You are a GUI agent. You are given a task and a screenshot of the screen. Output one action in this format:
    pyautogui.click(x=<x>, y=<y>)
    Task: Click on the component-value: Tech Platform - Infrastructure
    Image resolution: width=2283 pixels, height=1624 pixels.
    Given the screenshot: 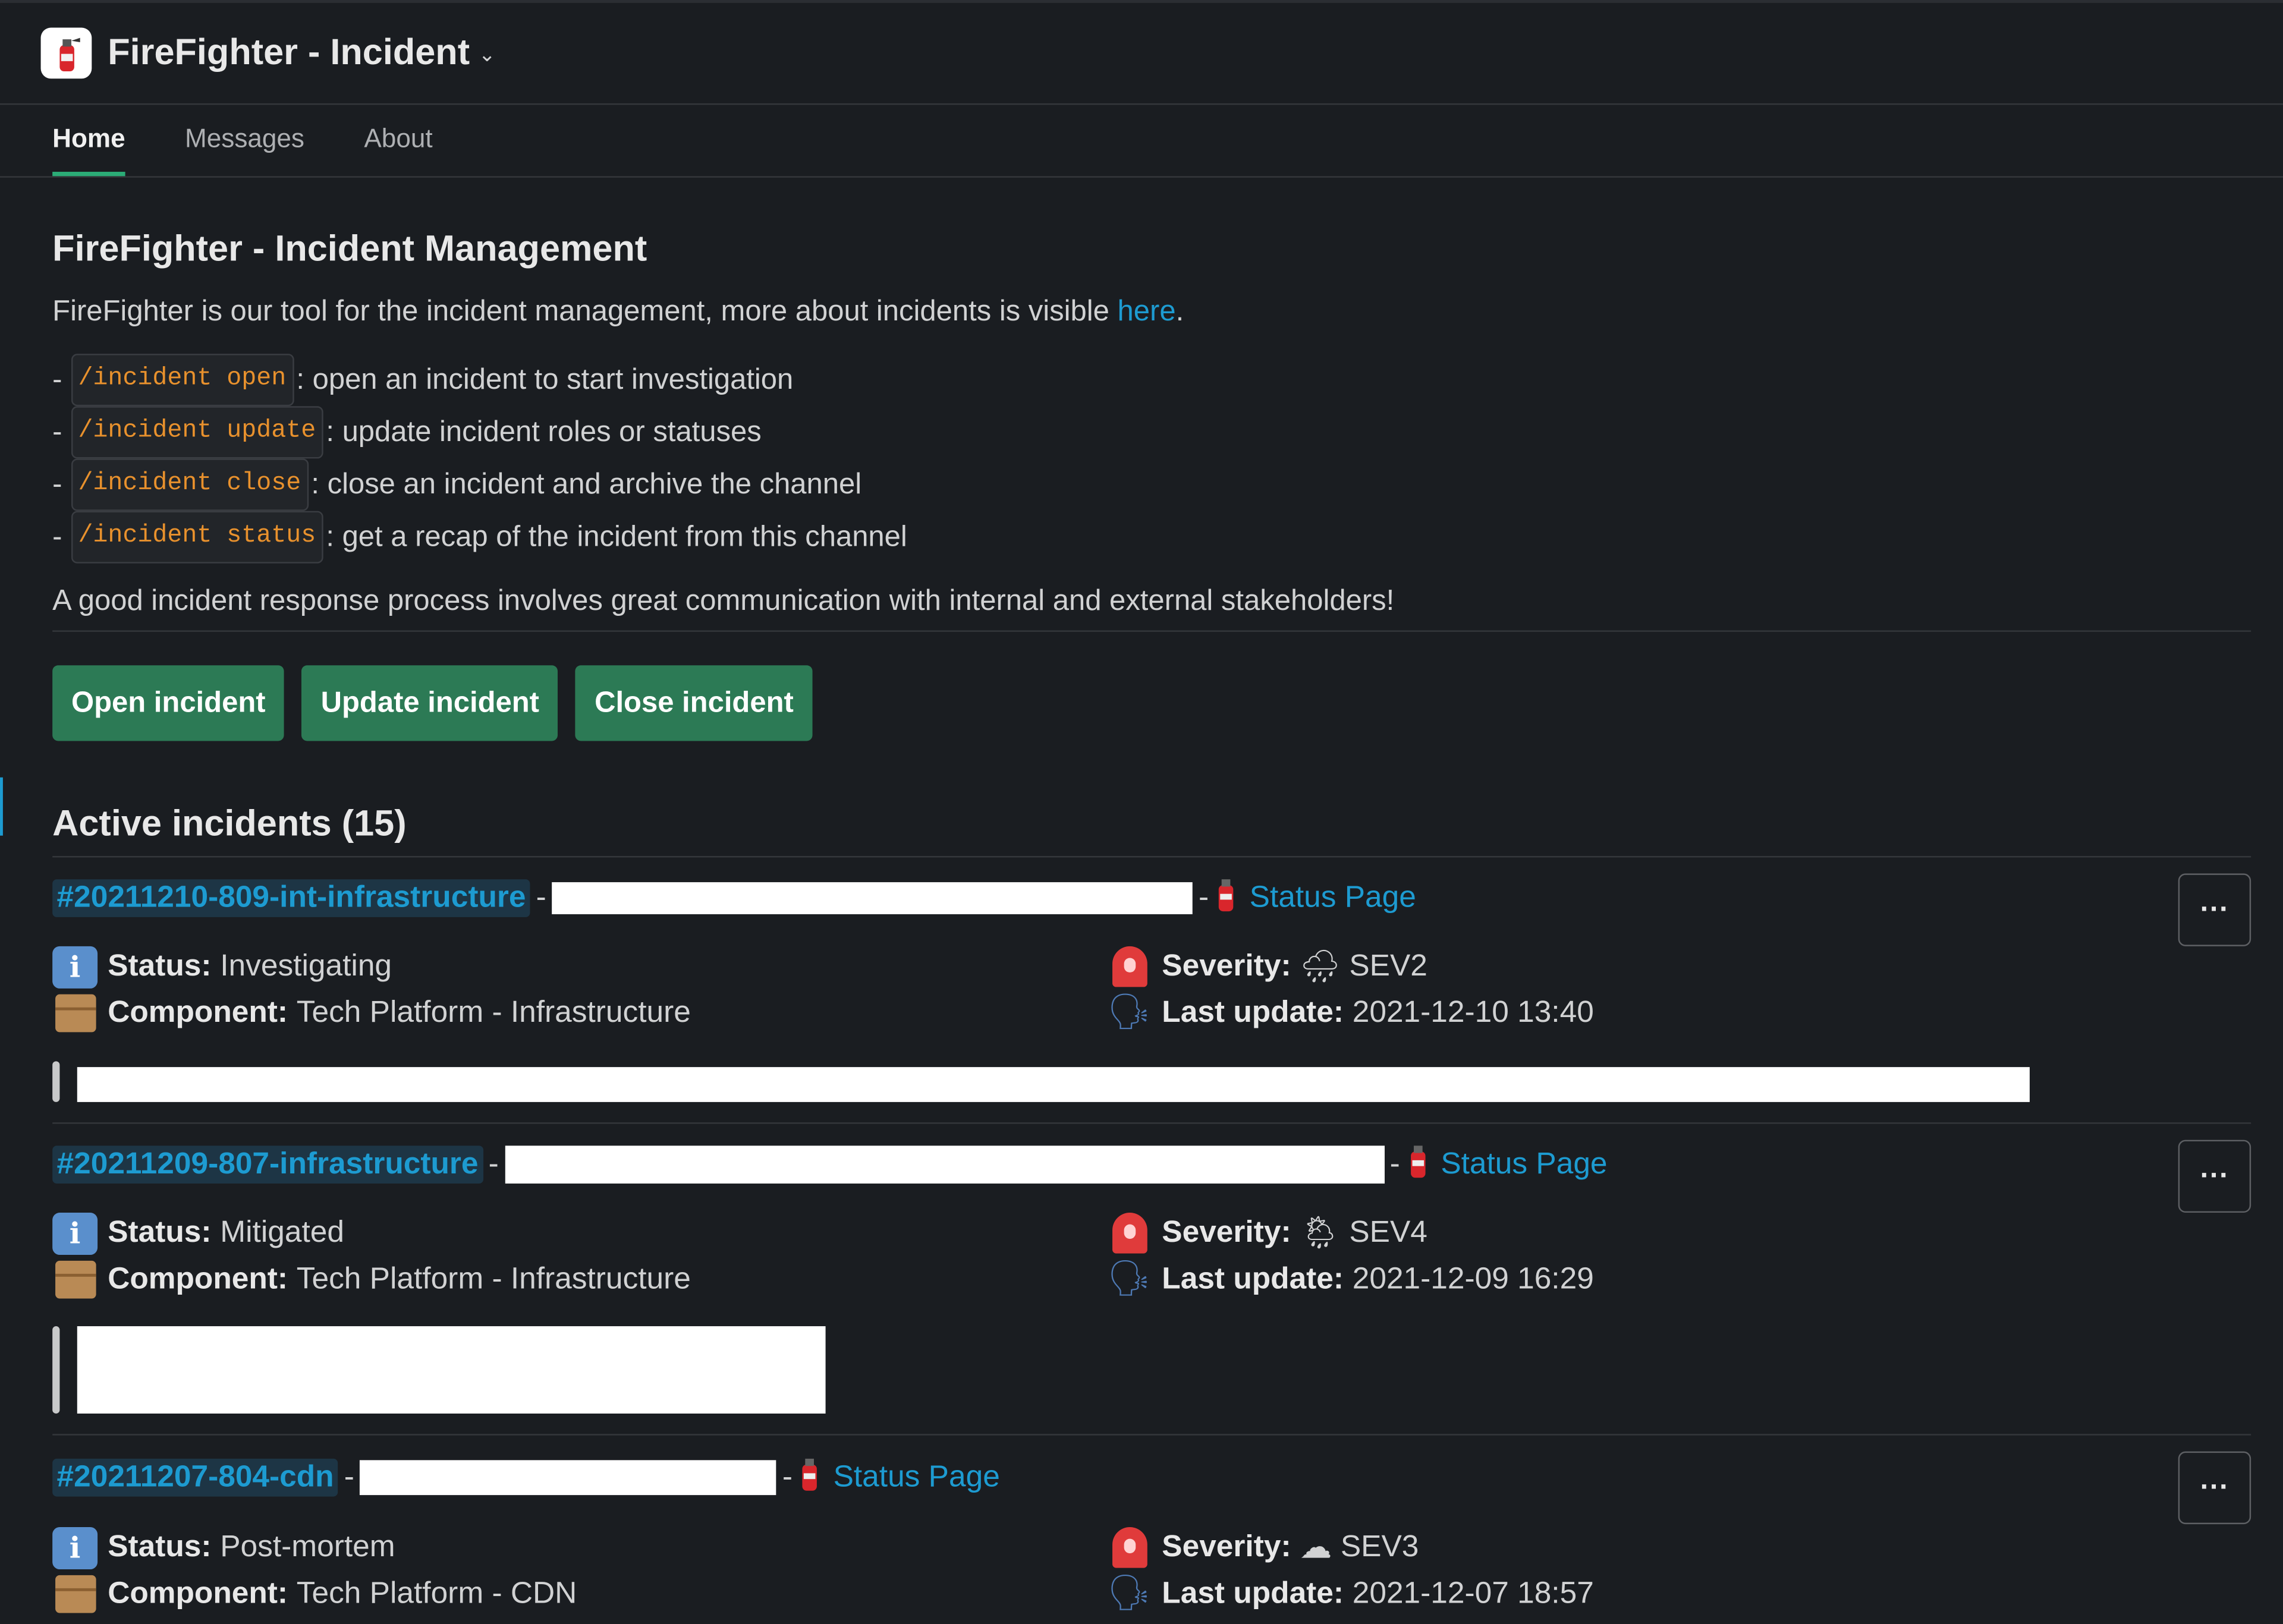 What is the action you would take?
    pyautogui.click(x=493, y=1013)
    